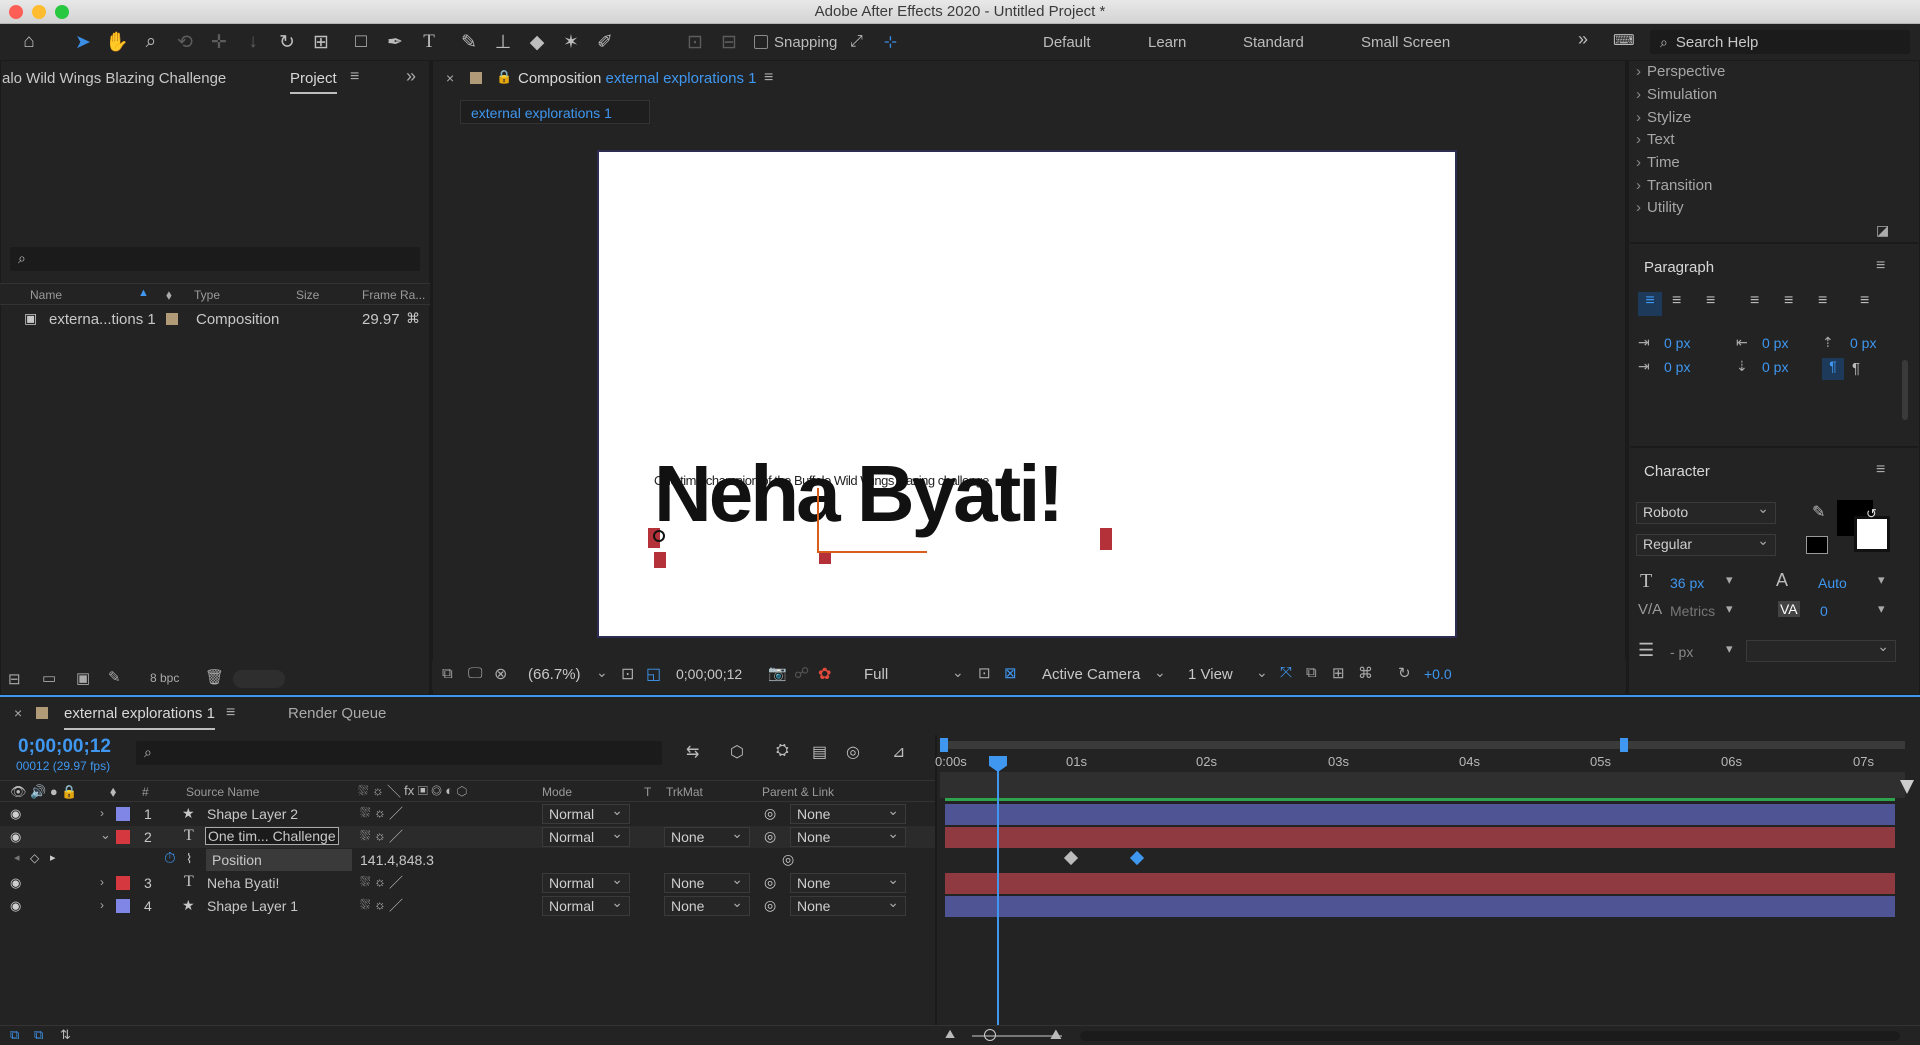 This screenshot has height=1045, width=1920. Describe the element at coordinates (1405, 42) in the screenshot. I see `workspace-small-screen: Small Screen` at that location.